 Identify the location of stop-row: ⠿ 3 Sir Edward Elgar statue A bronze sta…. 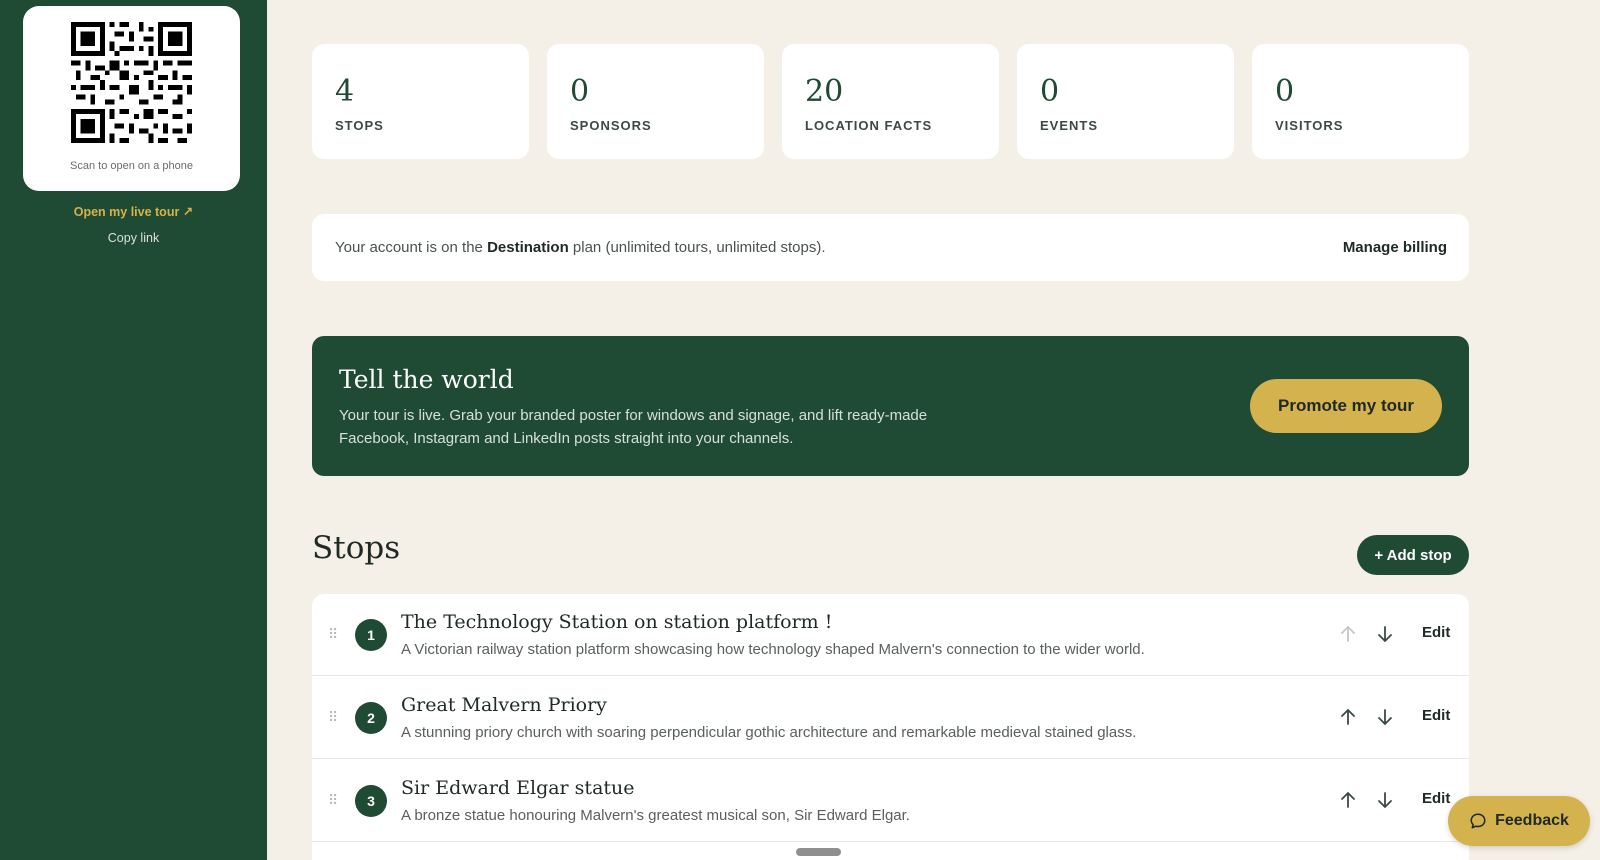
(890, 801).